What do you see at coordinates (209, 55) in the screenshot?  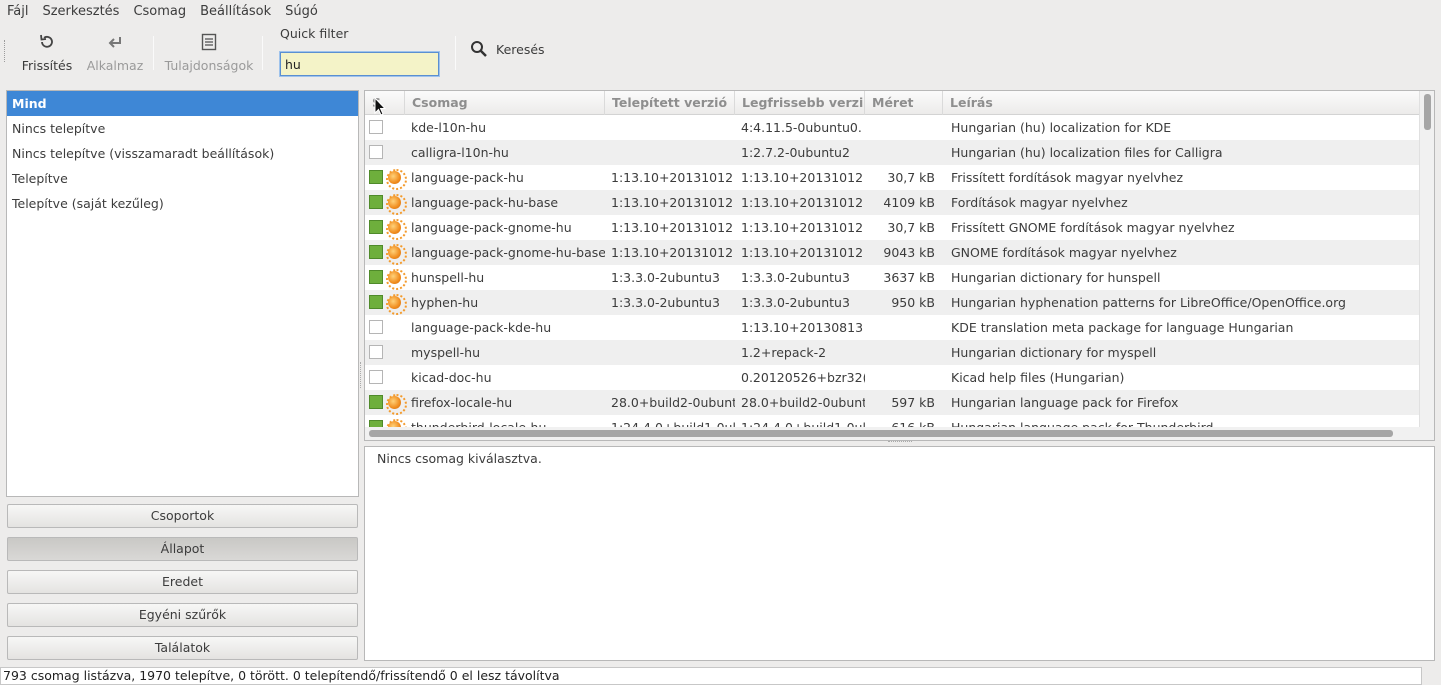 I see `properties-button: Tulajdonságok` at bounding box center [209, 55].